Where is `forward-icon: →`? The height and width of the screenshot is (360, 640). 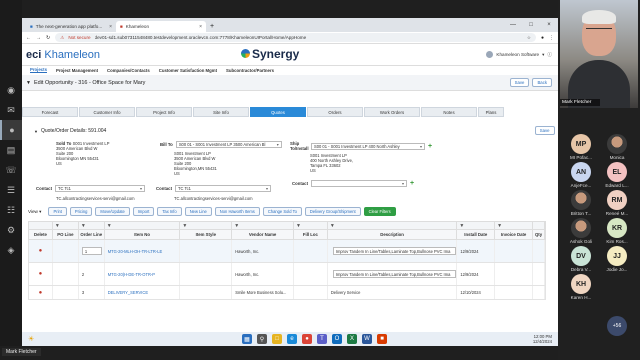
forward-icon: → is located at coordinates (38, 38).